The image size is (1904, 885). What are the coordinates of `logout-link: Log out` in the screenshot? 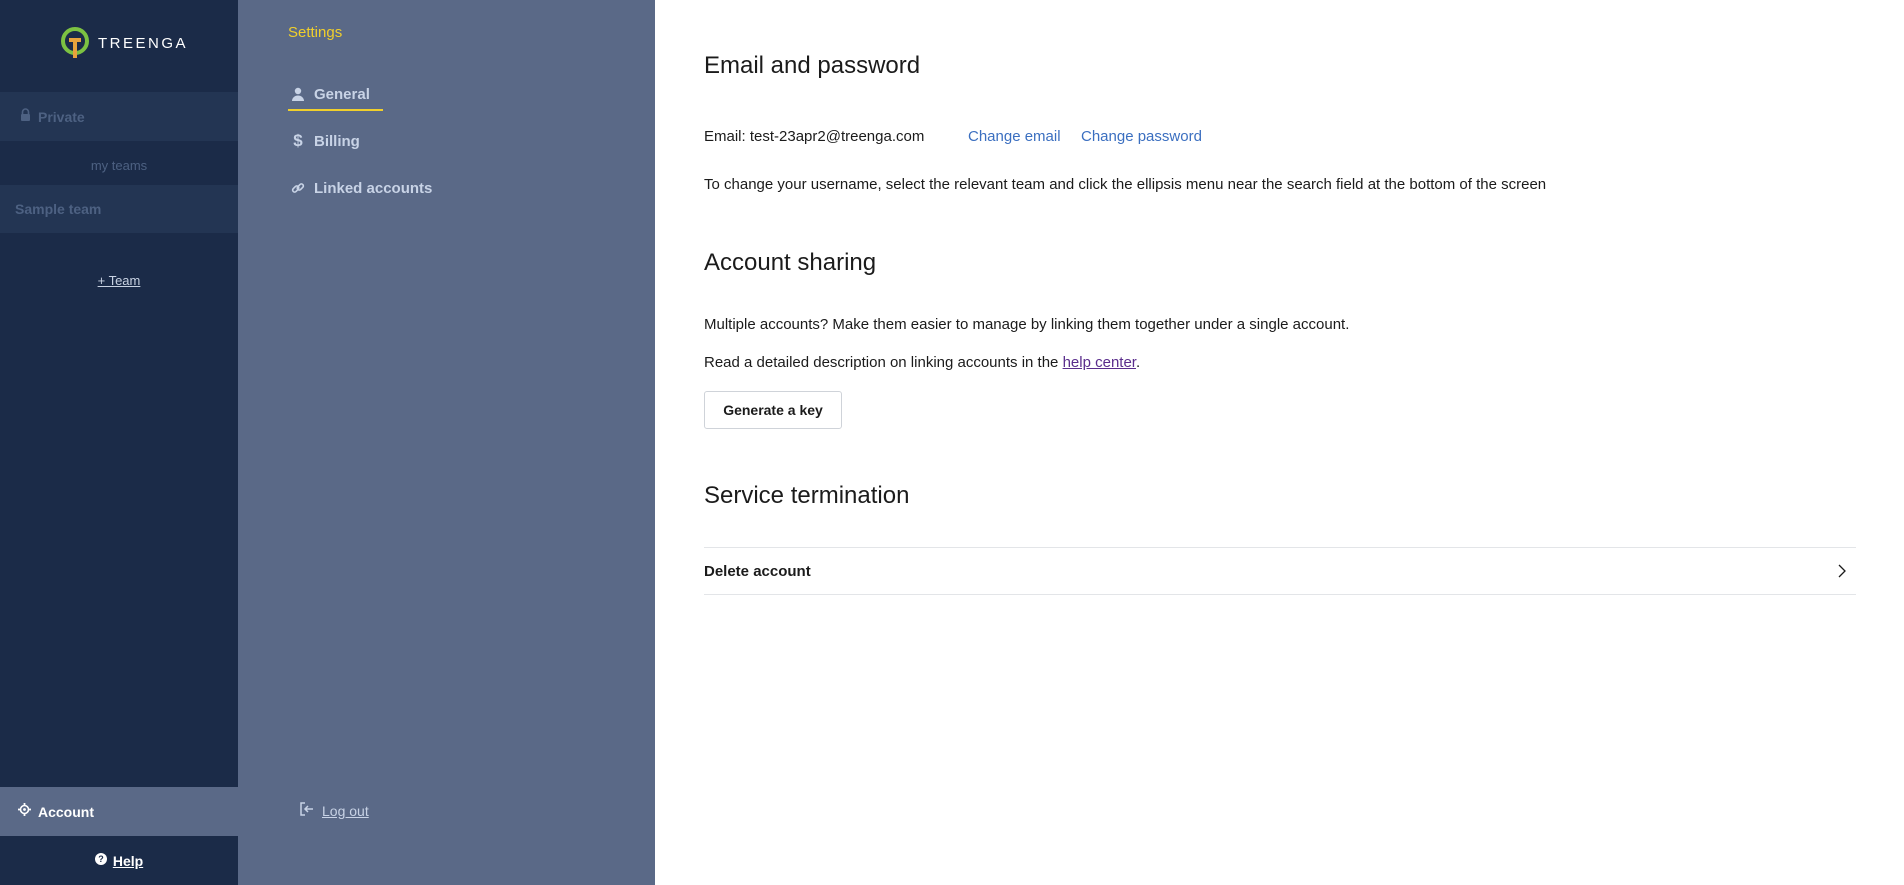 It's located at (334, 810).